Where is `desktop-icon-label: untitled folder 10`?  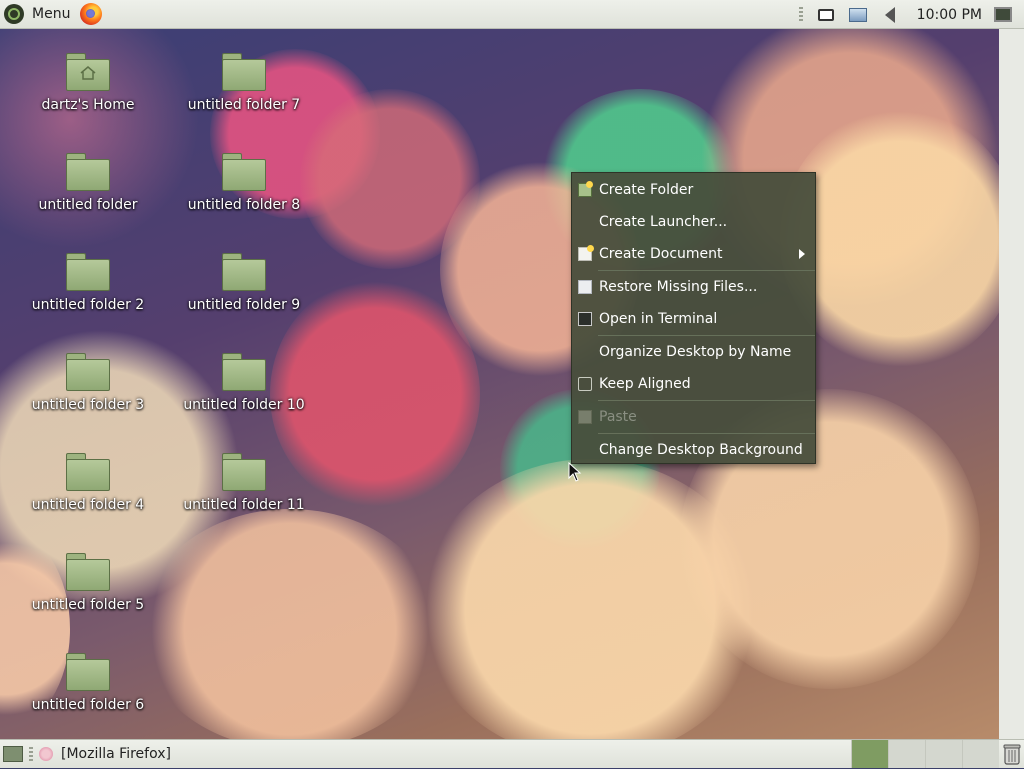 desktop-icon-label: untitled folder 10 is located at coordinates (244, 405).